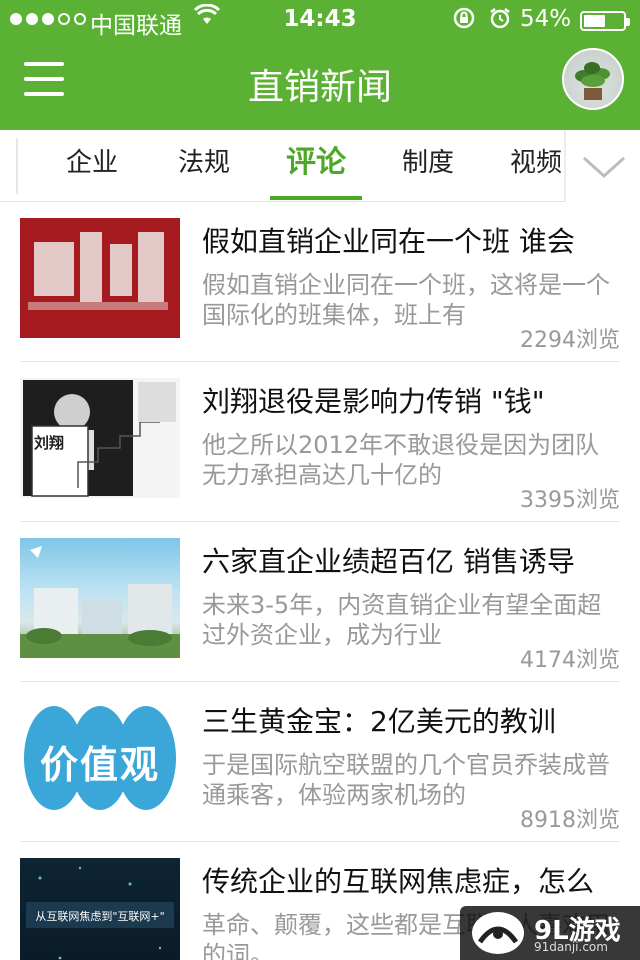  I want to click on more-tabs-button, so click(602, 166).